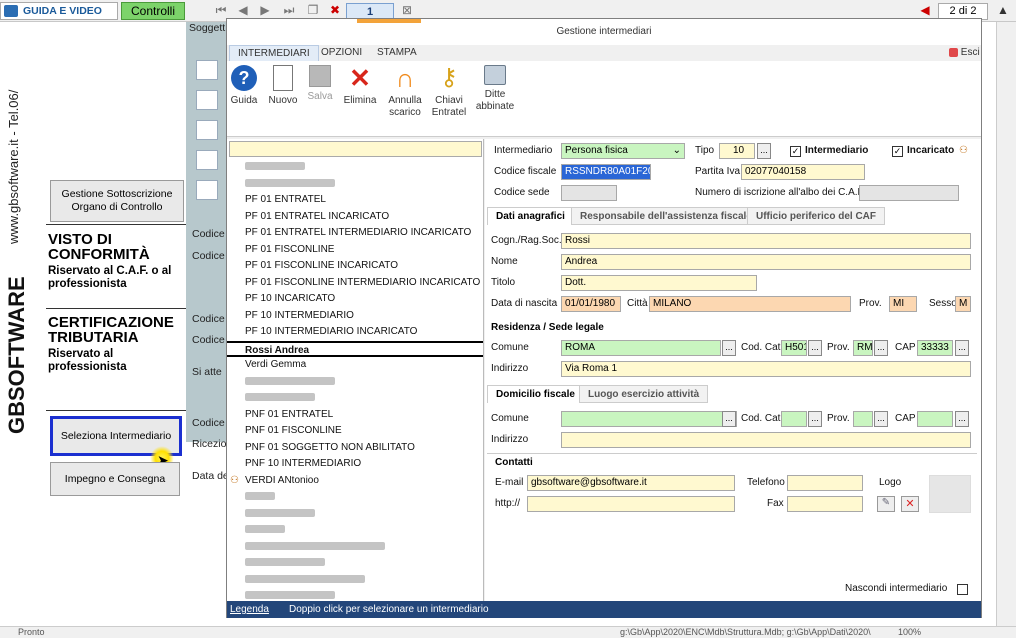 This screenshot has width=1016, height=638. Describe the element at coordinates (795, 151) in the screenshot. I see `intermediario-checkbox: ✓` at that location.